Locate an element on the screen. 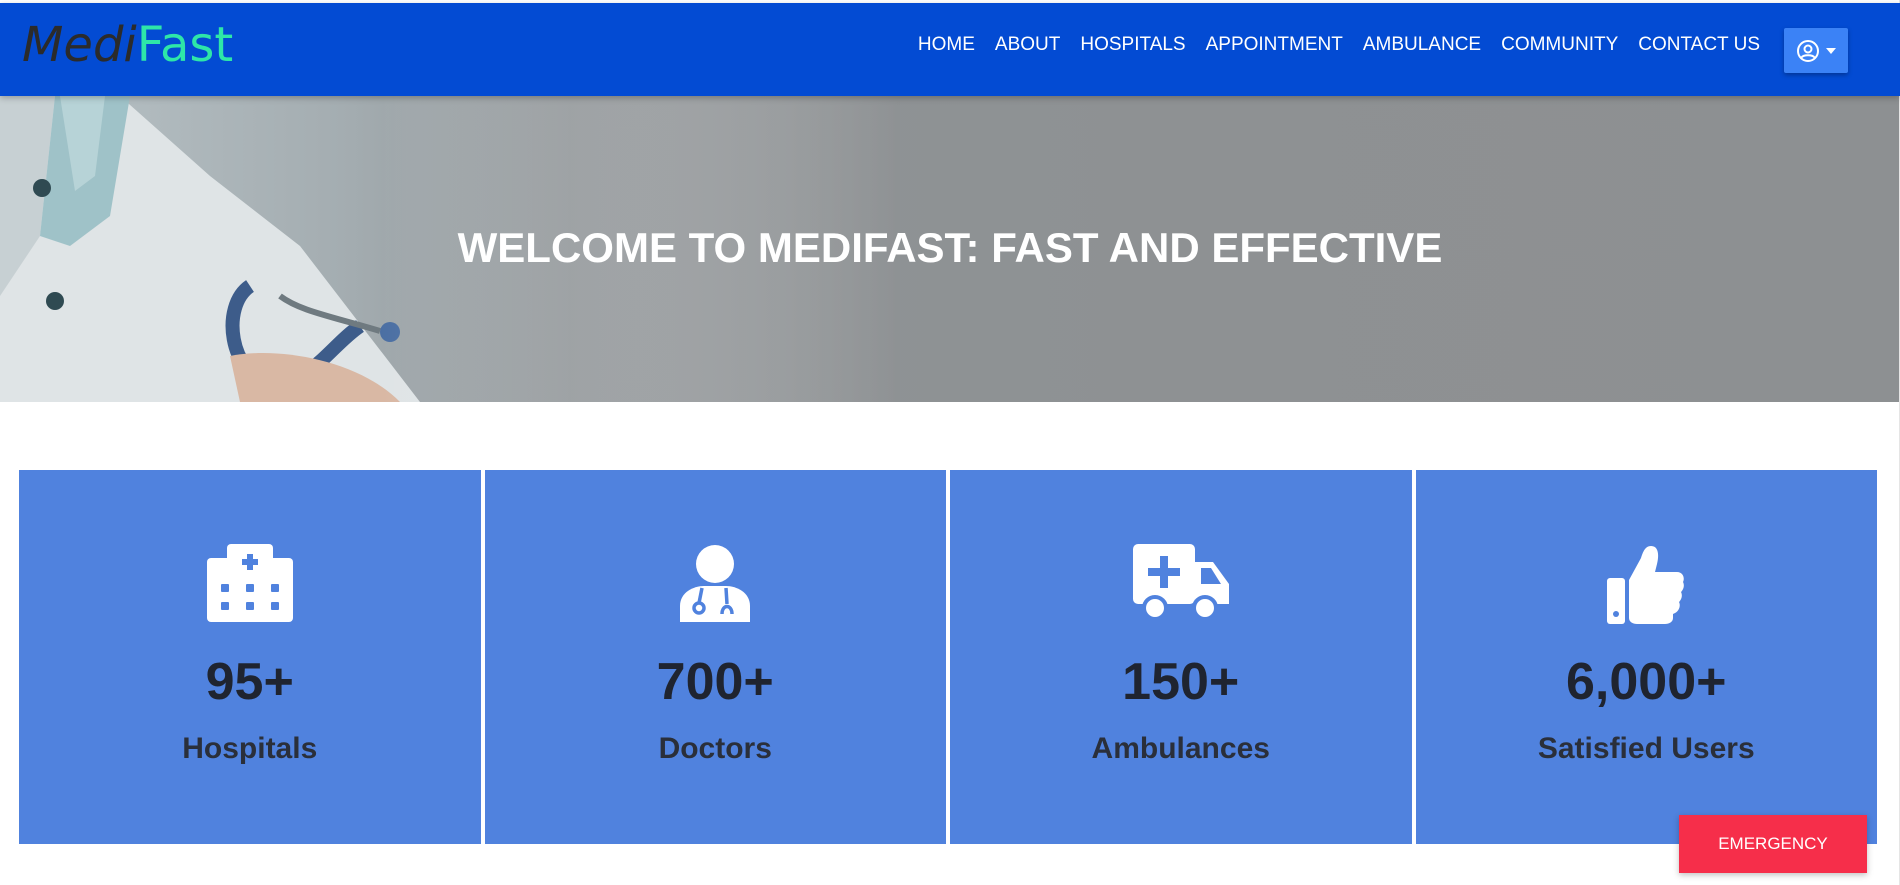 The image size is (1900, 885). stat-number: 6,000+ is located at coordinates (1646, 682).